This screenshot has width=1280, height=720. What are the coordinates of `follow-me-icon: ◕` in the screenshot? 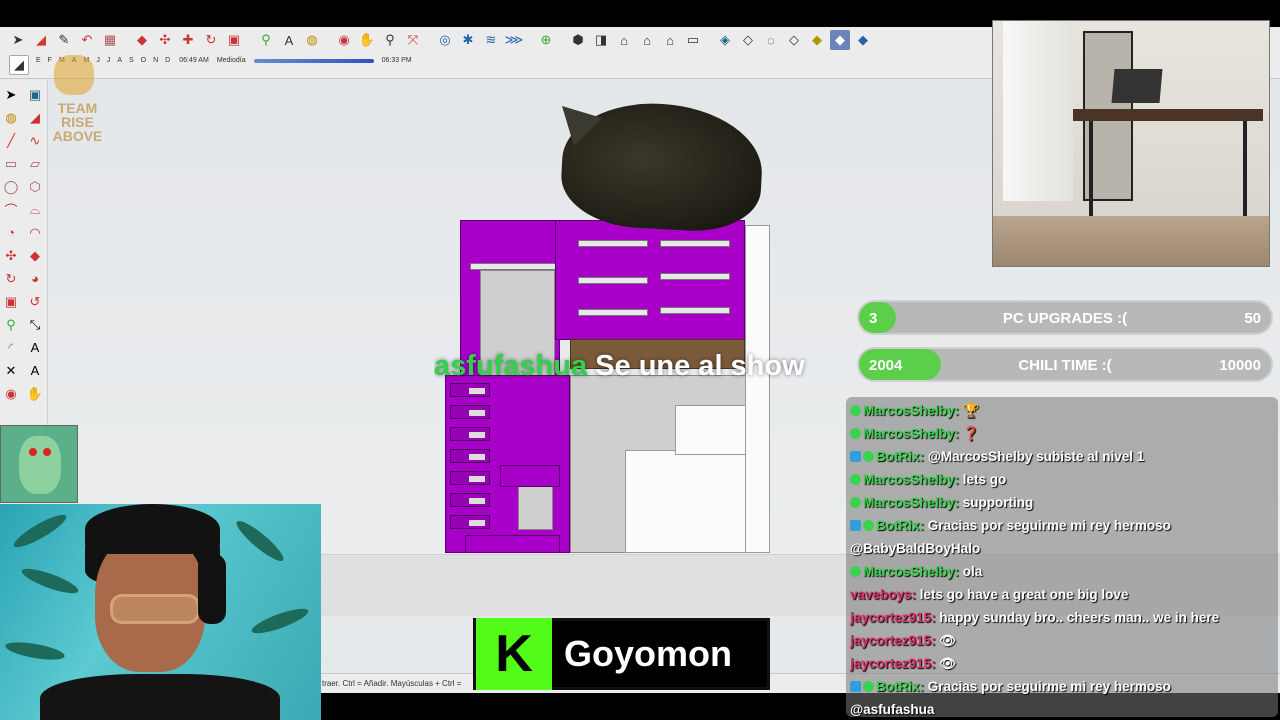 It's located at (35, 278).